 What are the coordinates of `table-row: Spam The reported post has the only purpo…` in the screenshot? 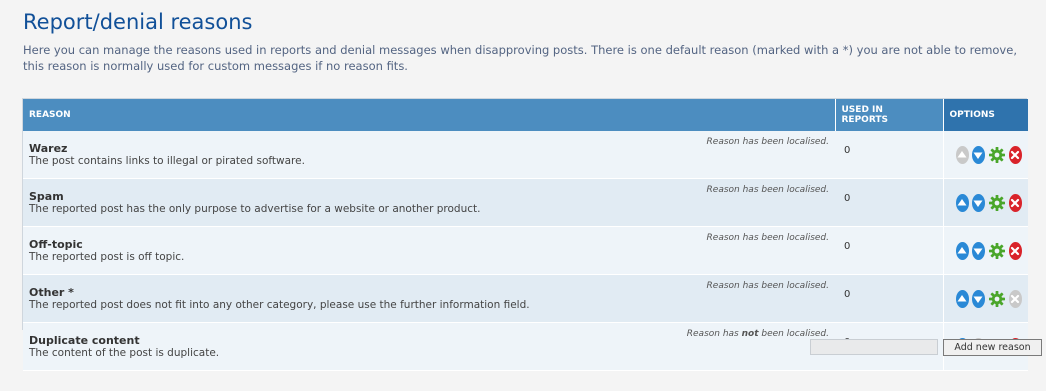 It's located at (525, 202).